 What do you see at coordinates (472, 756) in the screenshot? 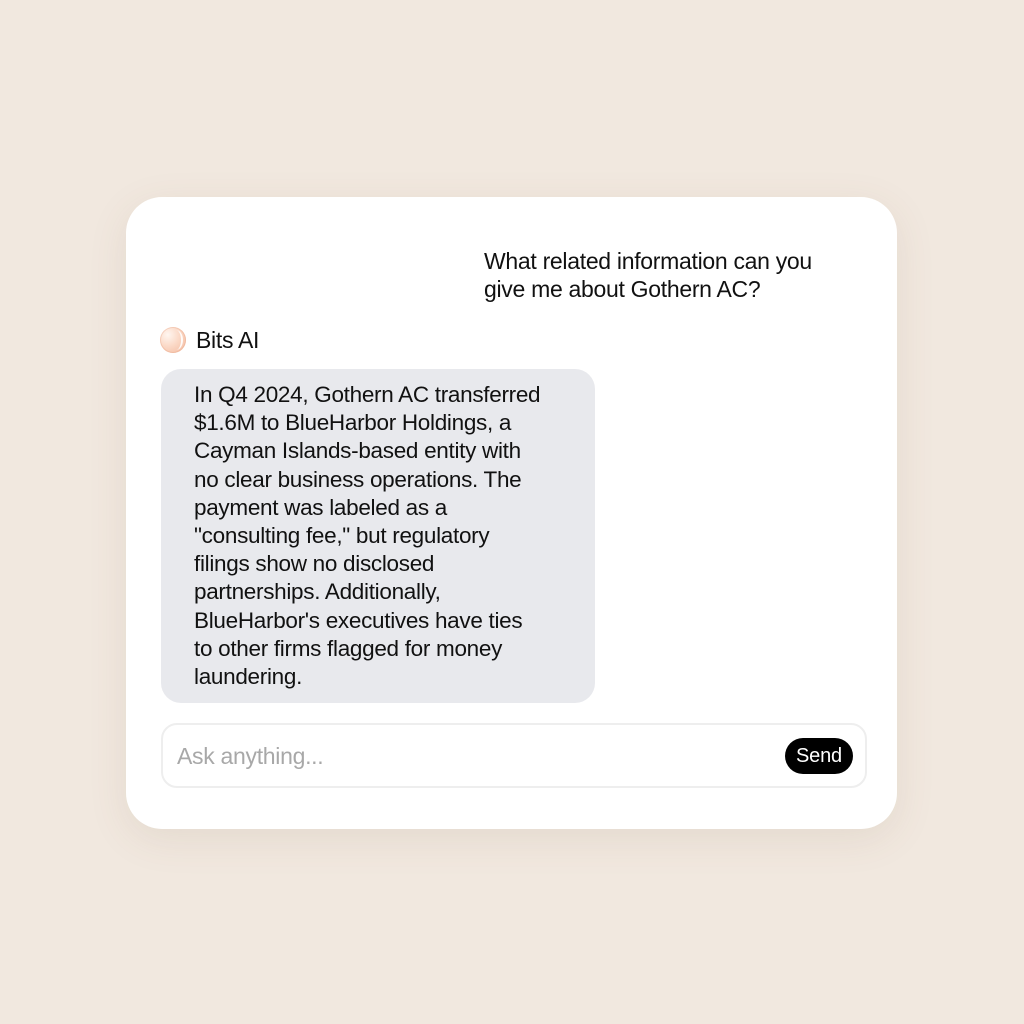
I see `chat-input` at bounding box center [472, 756].